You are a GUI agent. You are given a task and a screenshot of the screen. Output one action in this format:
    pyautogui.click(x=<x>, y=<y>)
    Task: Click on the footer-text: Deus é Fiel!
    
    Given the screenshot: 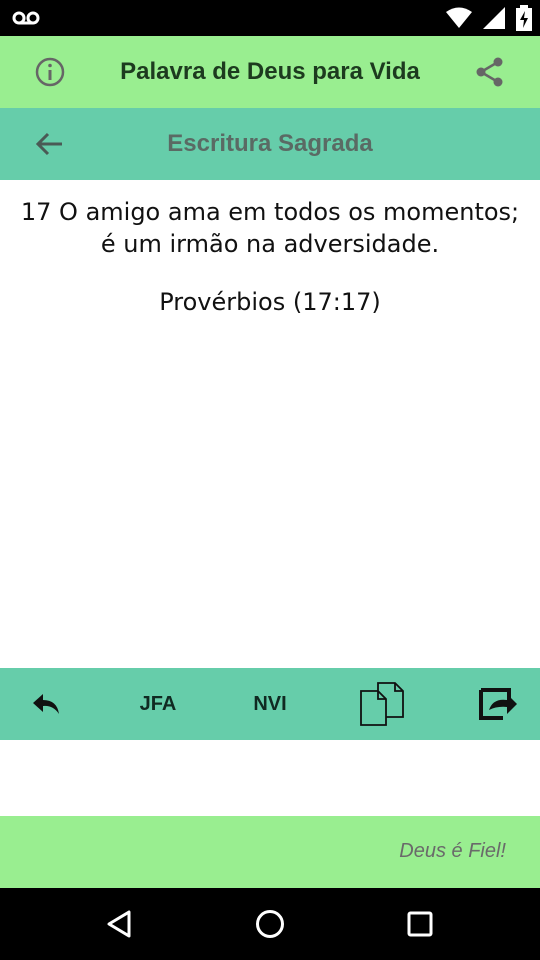 What is the action you would take?
    pyautogui.click(x=452, y=851)
    